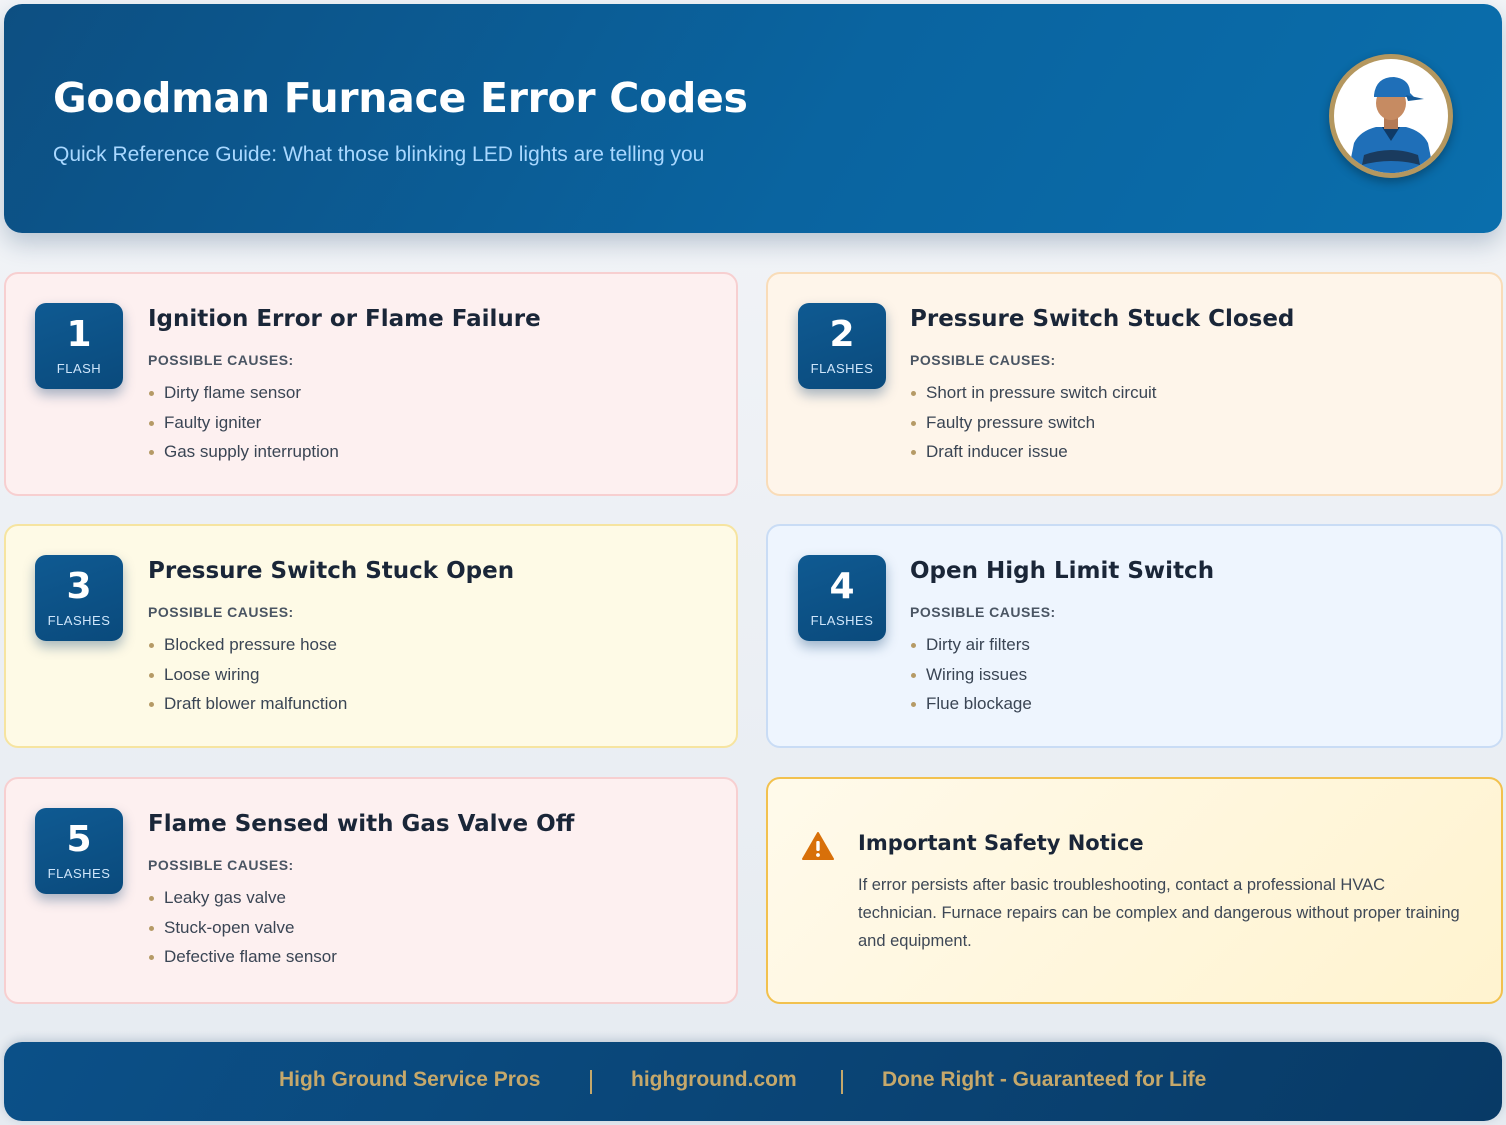  I want to click on cause-item: Blocked pressure hose, so click(247, 645).